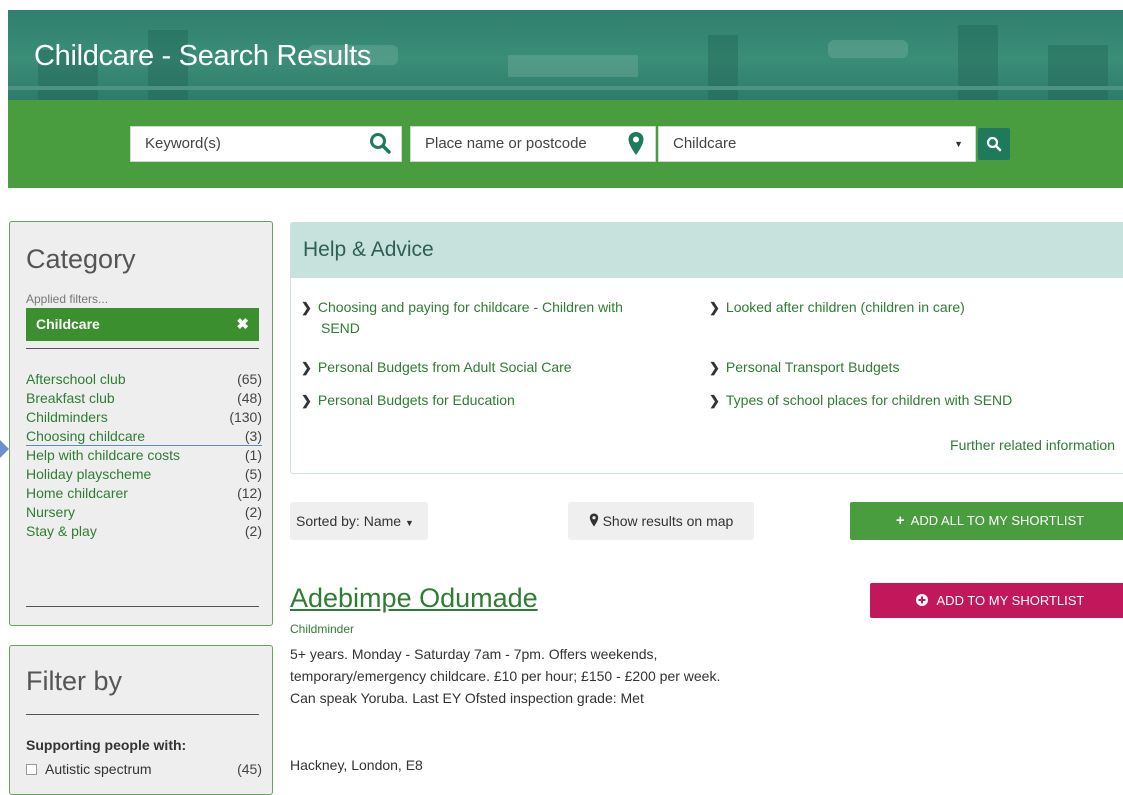 The height and width of the screenshot is (795, 1123). I want to click on chevron-down-icon: ▼, so click(958, 144).